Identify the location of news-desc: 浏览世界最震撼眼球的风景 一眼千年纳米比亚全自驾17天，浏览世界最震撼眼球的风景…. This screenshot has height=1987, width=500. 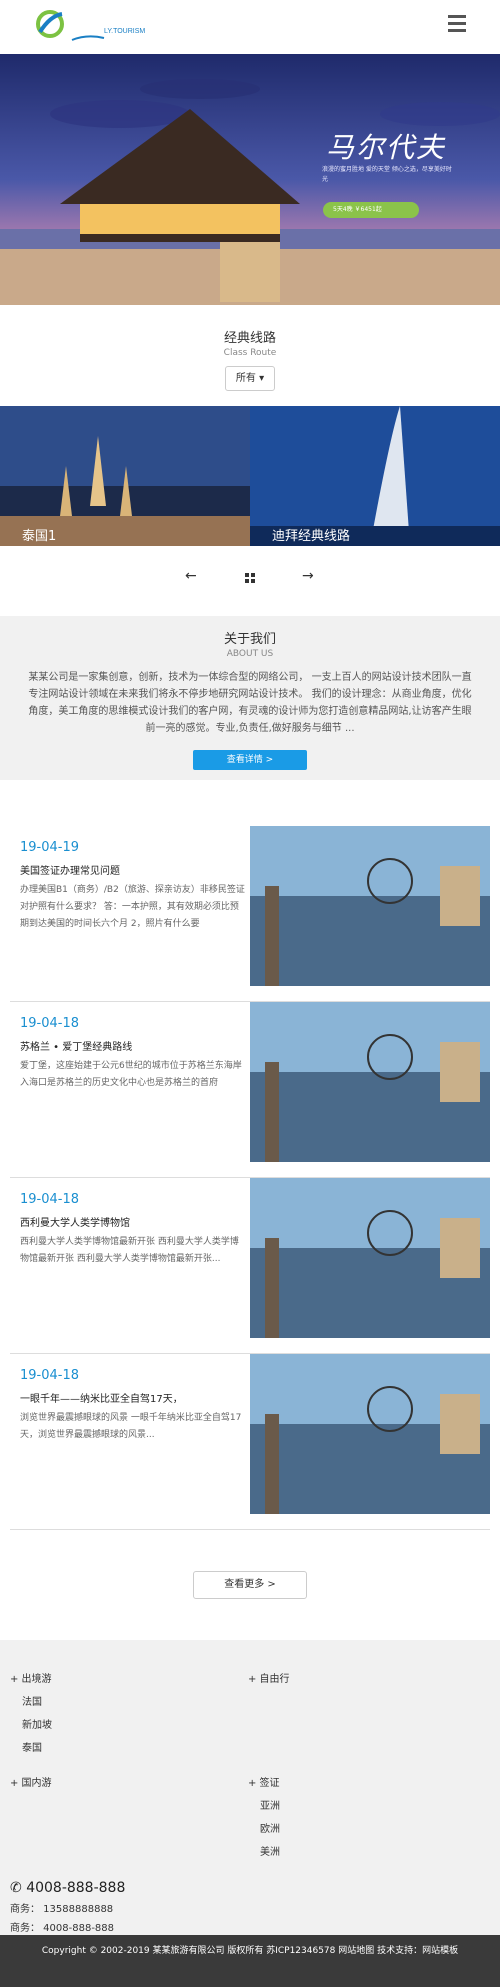
(131, 1426).